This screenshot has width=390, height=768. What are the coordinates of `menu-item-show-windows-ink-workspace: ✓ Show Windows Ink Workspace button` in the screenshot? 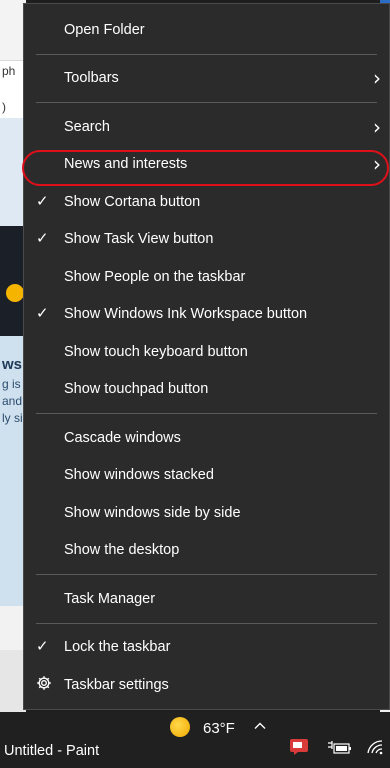 It's located at (206, 315).